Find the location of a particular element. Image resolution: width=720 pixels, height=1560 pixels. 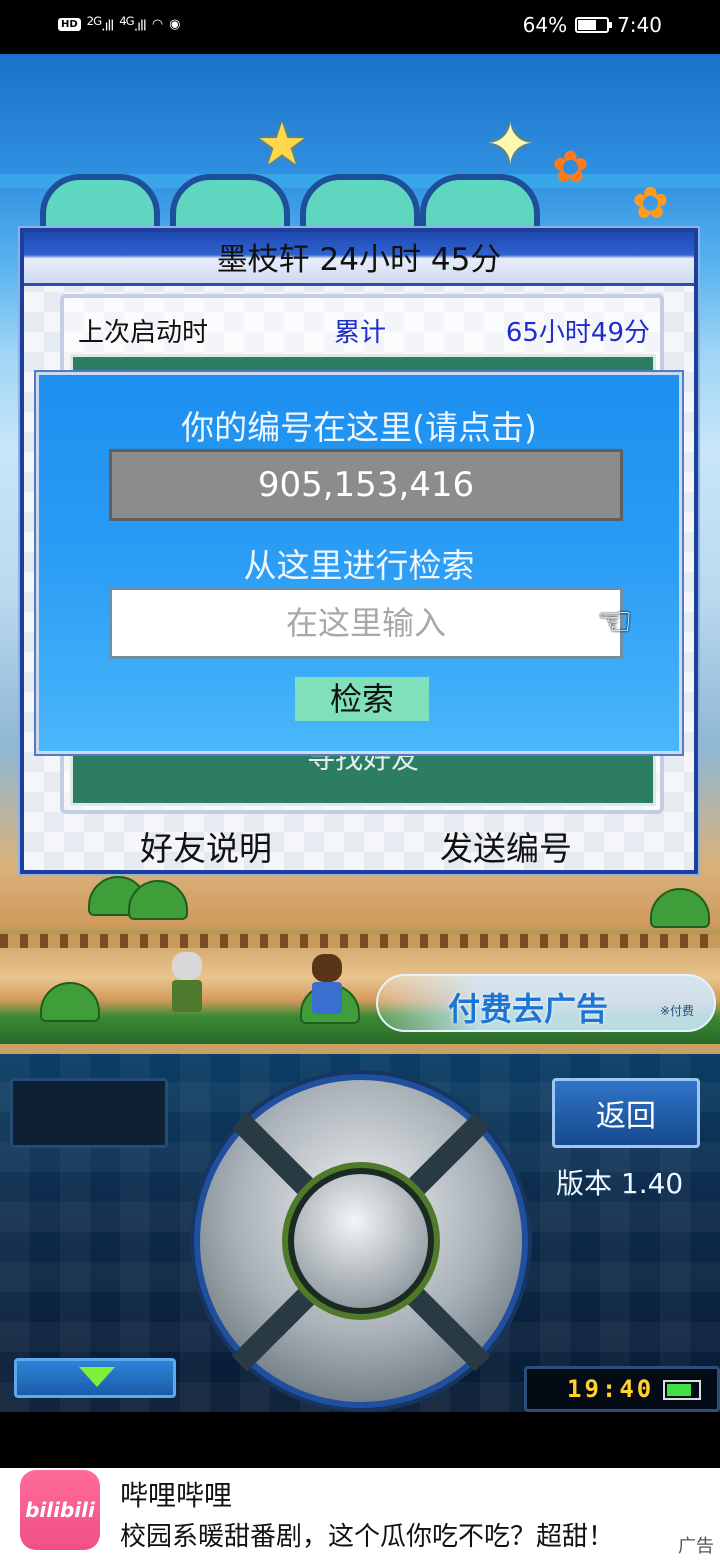

dialog-title: 你的编号在这里(请点击) is located at coordinates (359, 427).